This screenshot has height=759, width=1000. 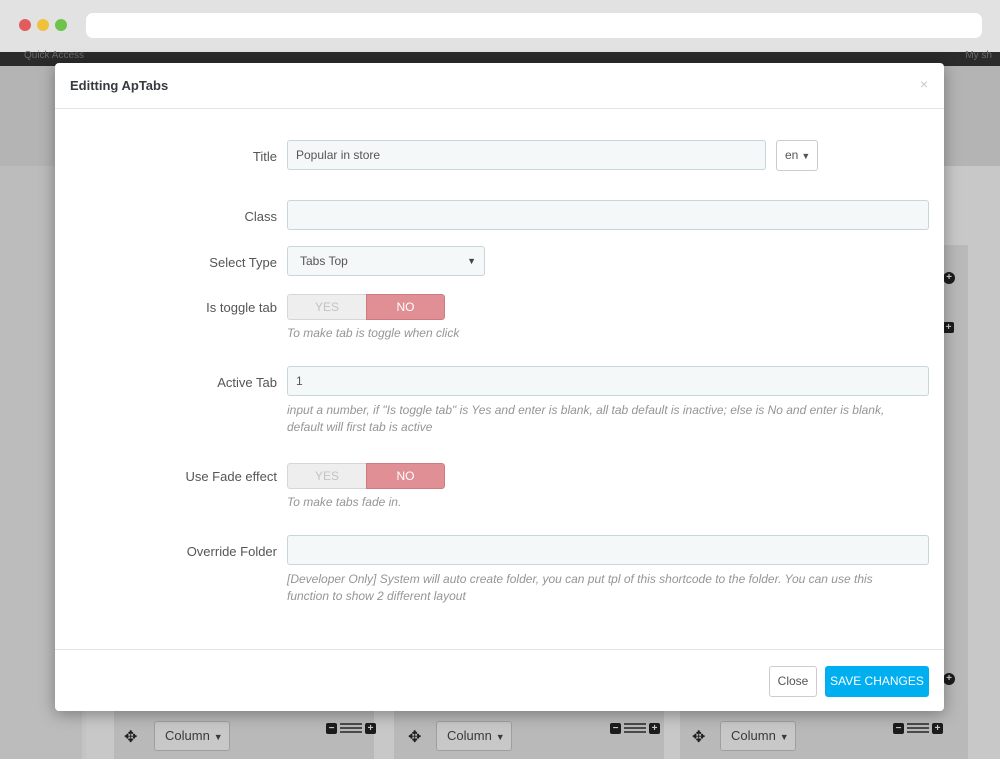 I want to click on toggle-tab-no: NO, so click(x=405, y=307).